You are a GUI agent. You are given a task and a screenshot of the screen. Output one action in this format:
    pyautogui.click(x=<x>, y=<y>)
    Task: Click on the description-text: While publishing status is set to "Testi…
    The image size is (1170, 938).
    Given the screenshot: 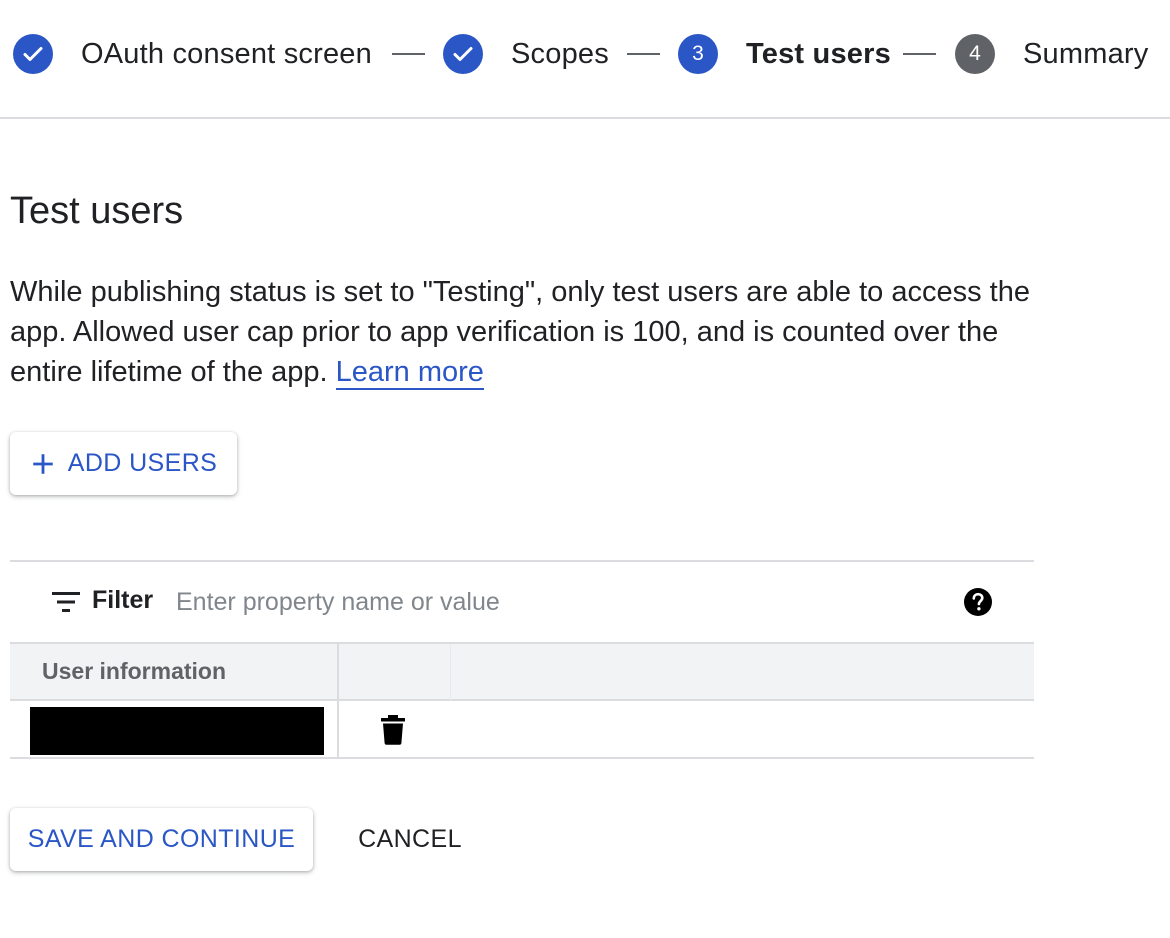 What is the action you would take?
    pyautogui.click(x=520, y=332)
    